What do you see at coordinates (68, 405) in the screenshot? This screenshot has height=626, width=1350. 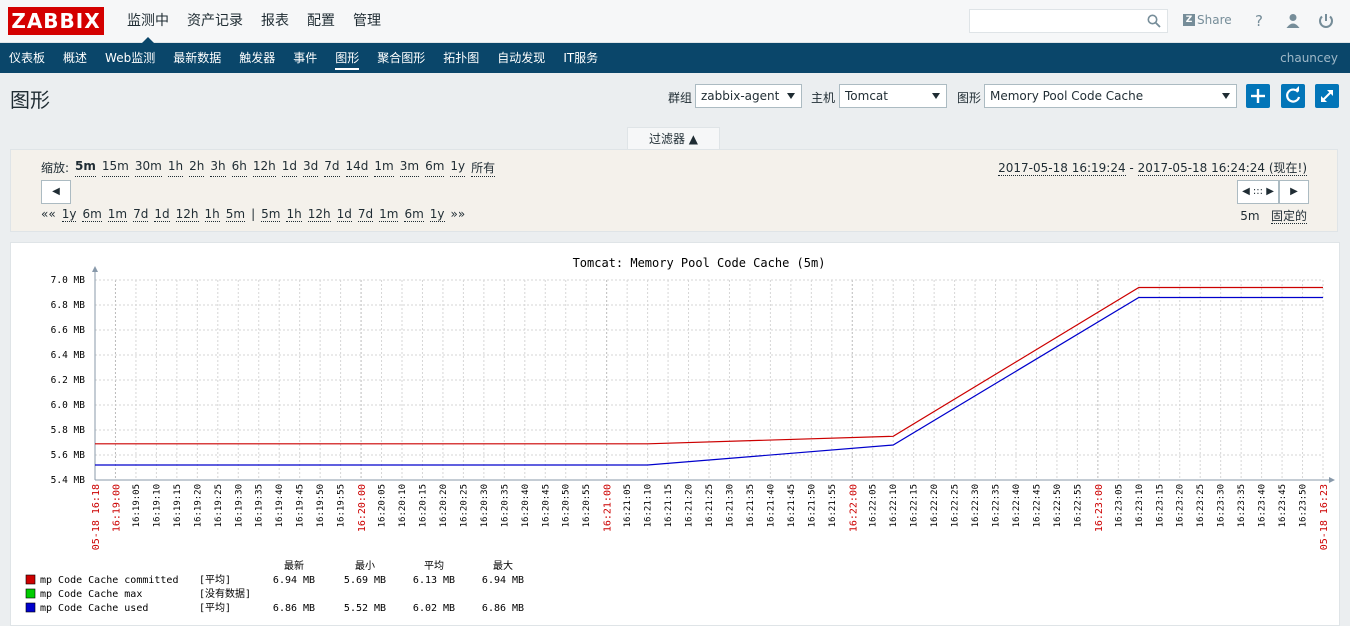 I see `y-tick-label: 6.0 MB` at bounding box center [68, 405].